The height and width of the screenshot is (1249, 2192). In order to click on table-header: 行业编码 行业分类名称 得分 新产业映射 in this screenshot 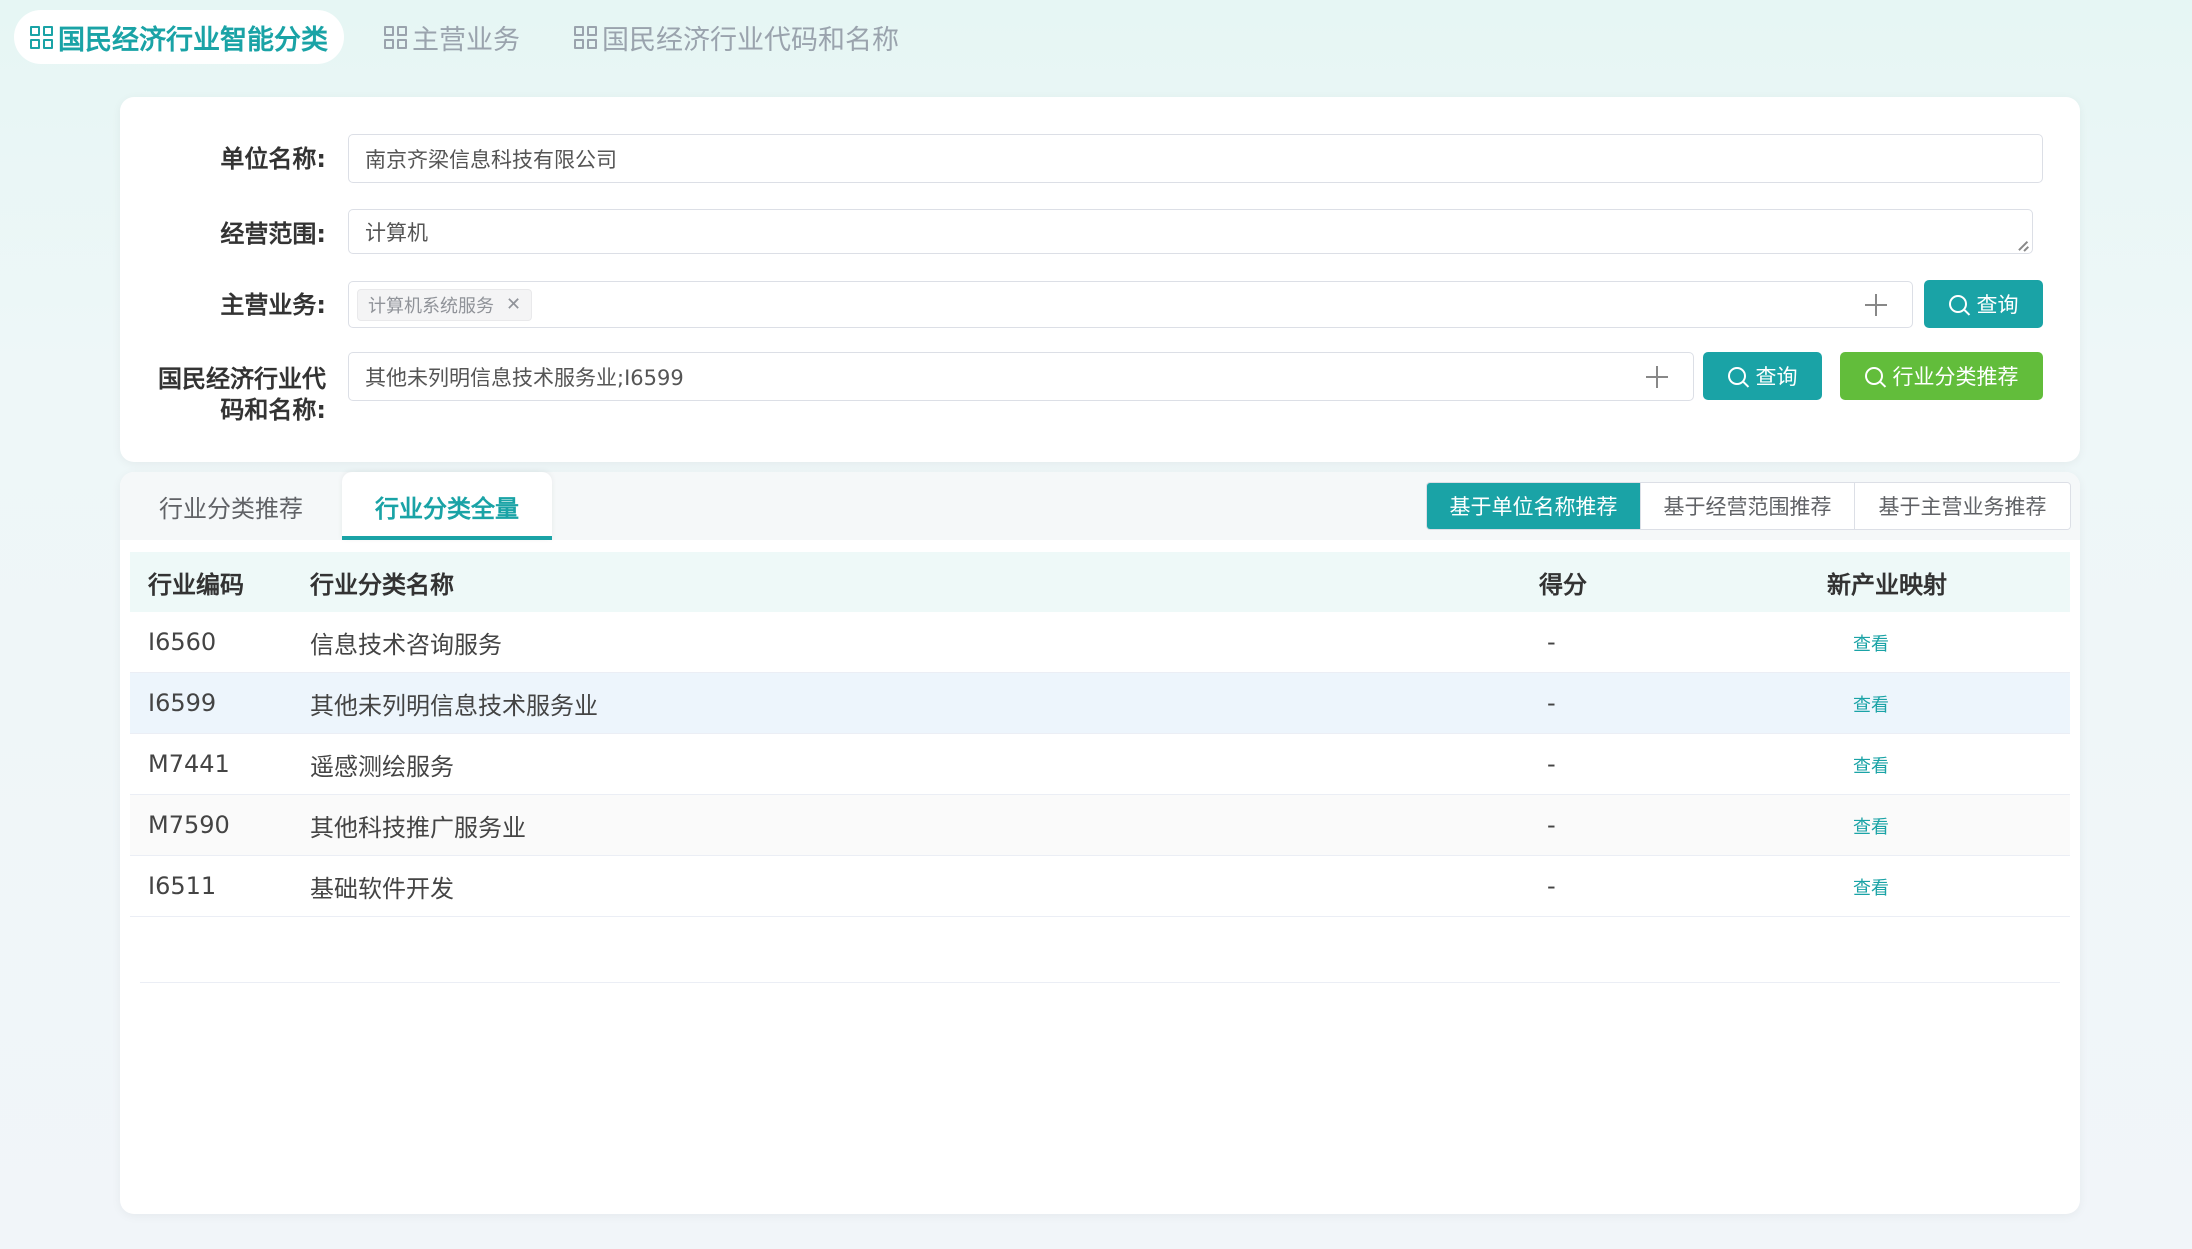, I will do `click(1100, 582)`.